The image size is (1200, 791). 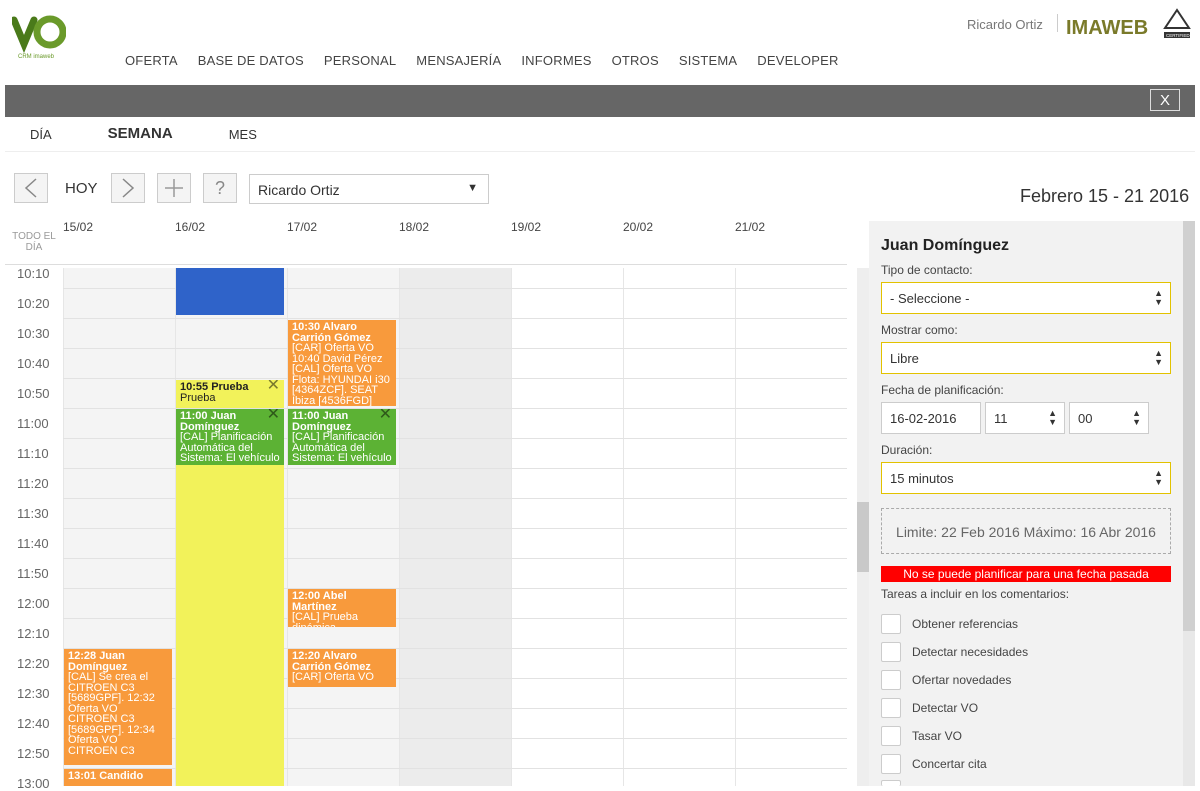 I want to click on user-select-value: Ricardo Ortiz, so click(x=299, y=190).